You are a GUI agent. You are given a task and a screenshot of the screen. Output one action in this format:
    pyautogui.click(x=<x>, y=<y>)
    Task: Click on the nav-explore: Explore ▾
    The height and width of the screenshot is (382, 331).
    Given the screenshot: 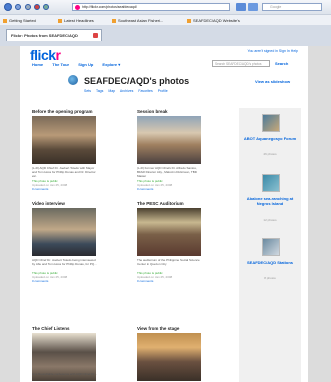 What is the action you would take?
    pyautogui.click(x=111, y=64)
    